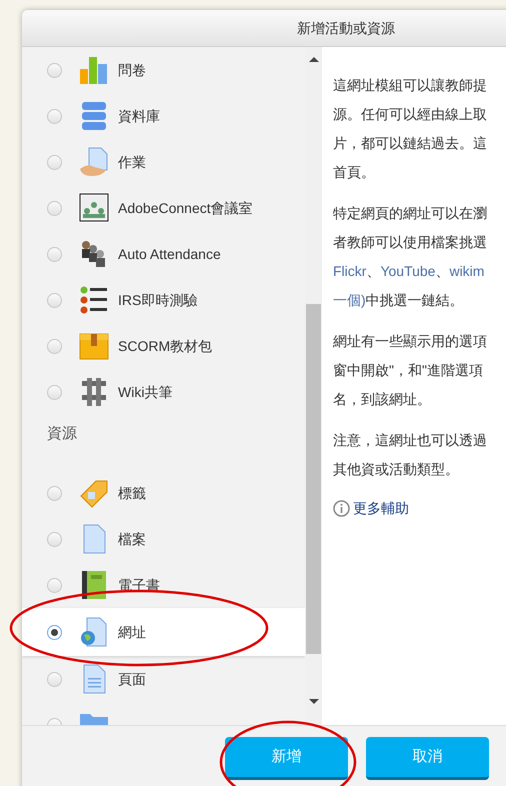 The width and height of the screenshot is (506, 786). What do you see at coordinates (382, 399) in the screenshot?
I see `description-text: 名，到該網址。` at bounding box center [382, 399].